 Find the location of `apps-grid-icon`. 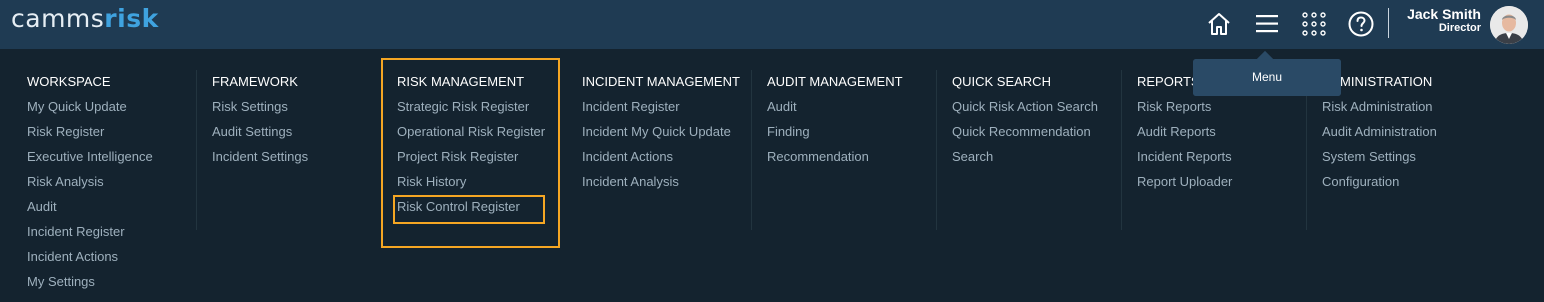

apps-grid-icon is located at coordinates (1314, 24).